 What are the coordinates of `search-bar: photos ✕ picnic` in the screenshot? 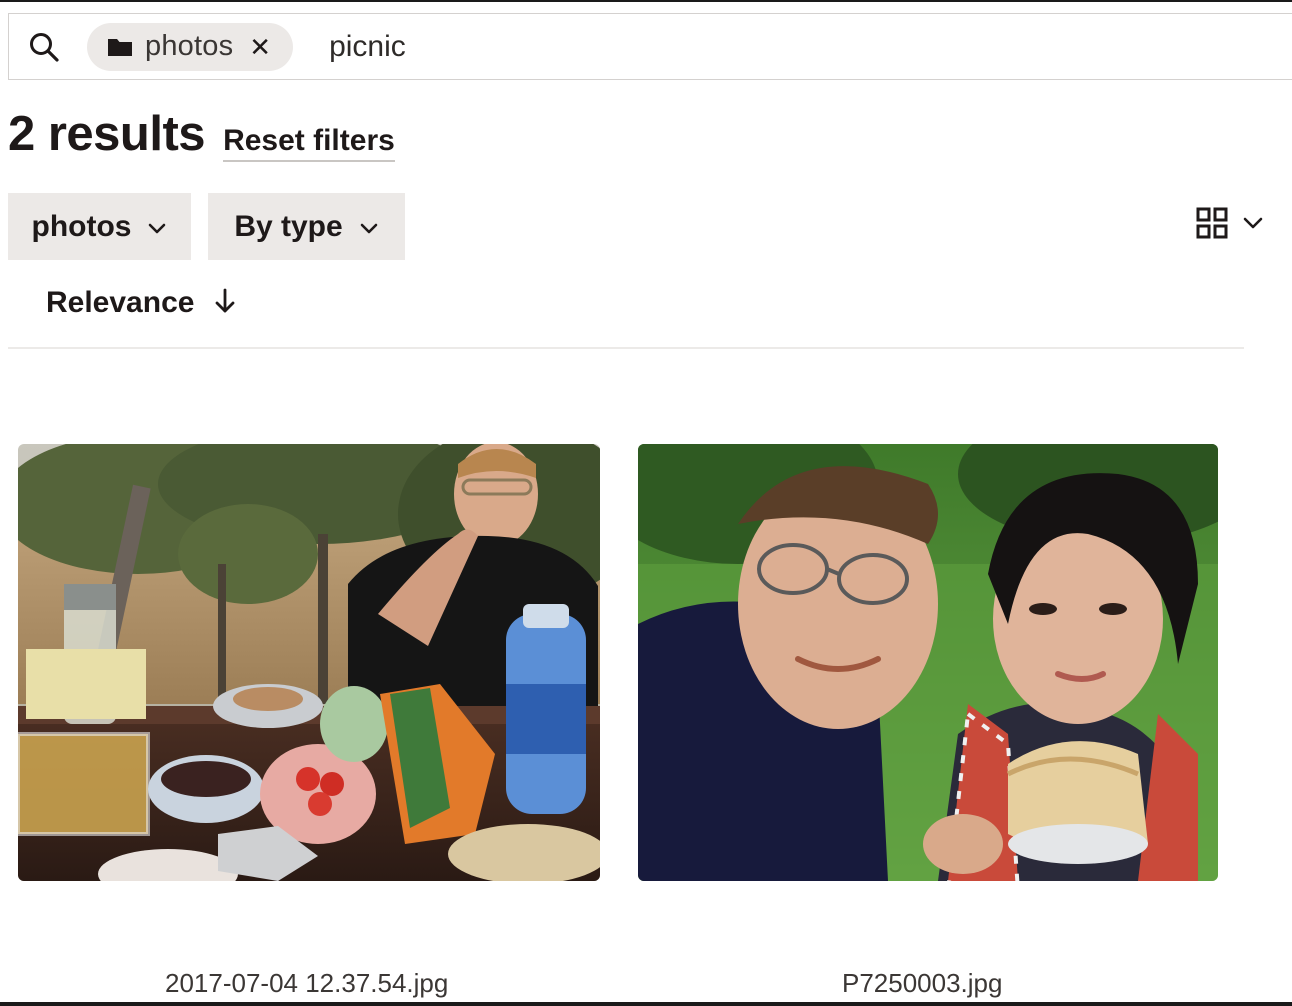 It's located at (650, 46).